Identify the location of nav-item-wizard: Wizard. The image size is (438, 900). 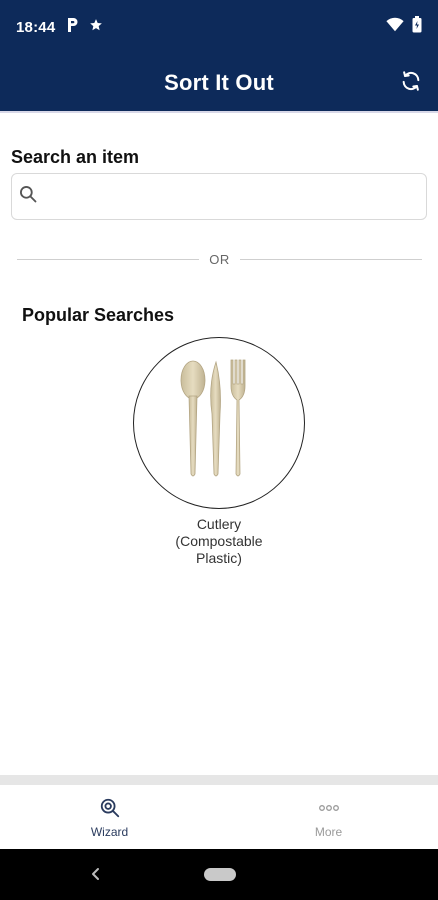
(109, 817).